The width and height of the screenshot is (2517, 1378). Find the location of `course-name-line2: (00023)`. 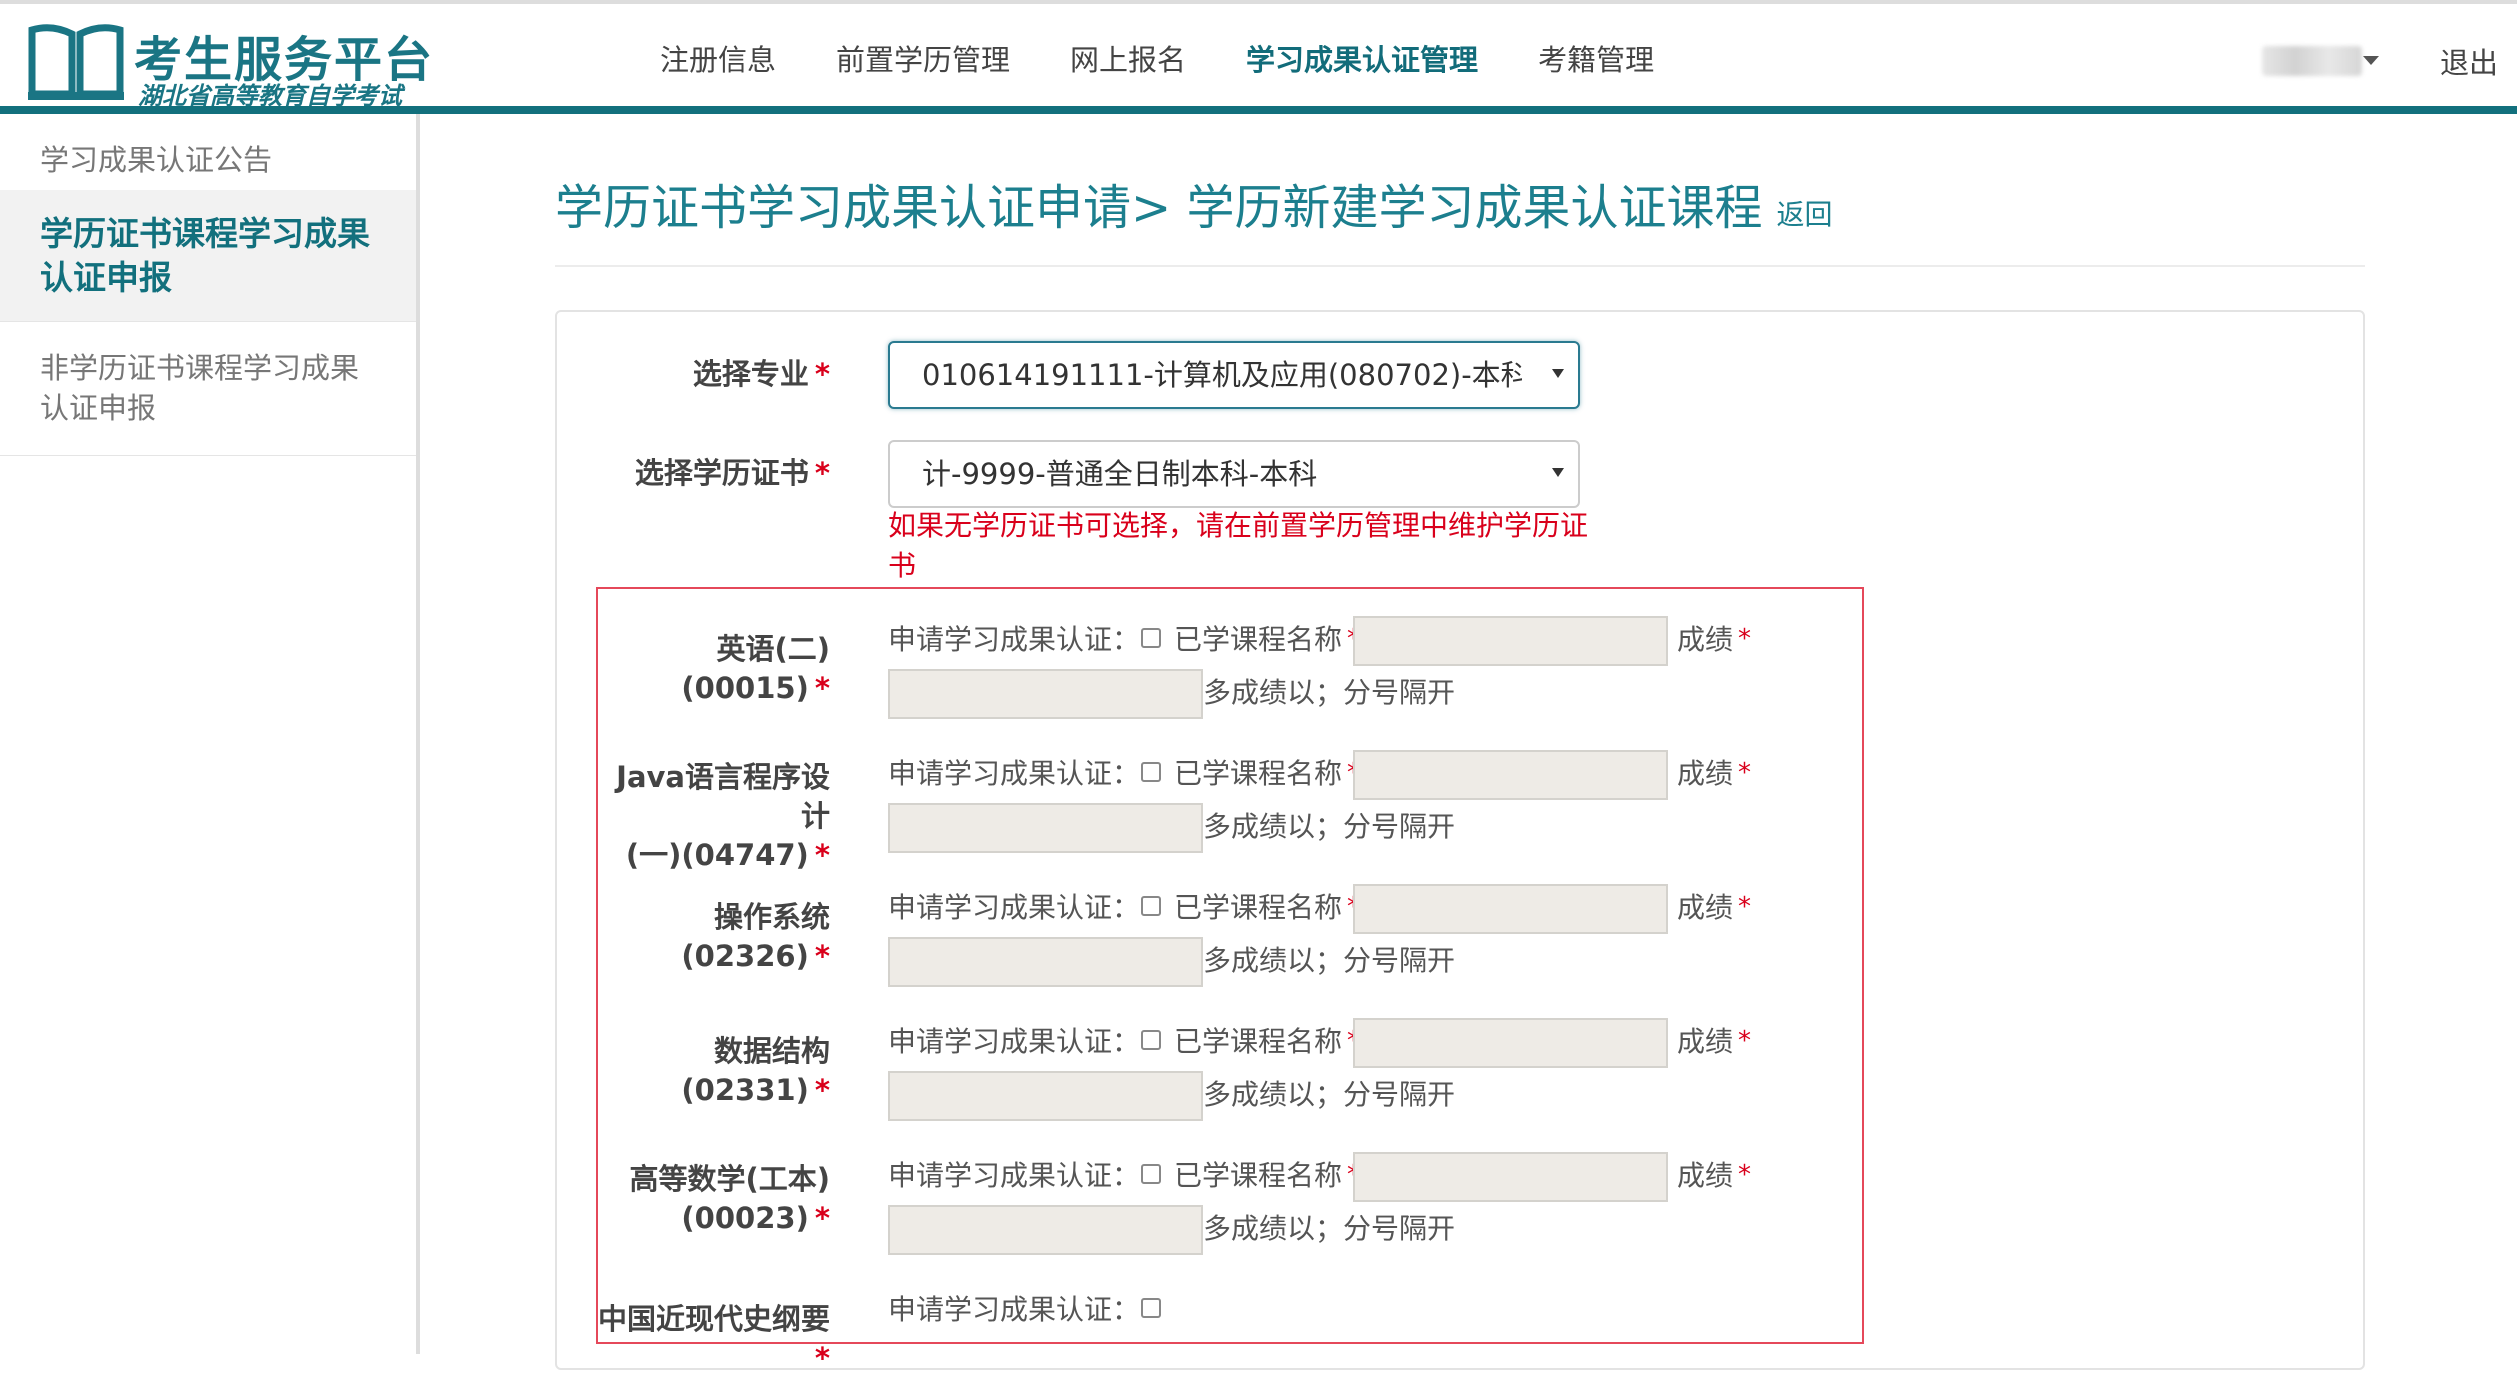

course-name-line2: (00023) is located at coordinates (745, 1218).